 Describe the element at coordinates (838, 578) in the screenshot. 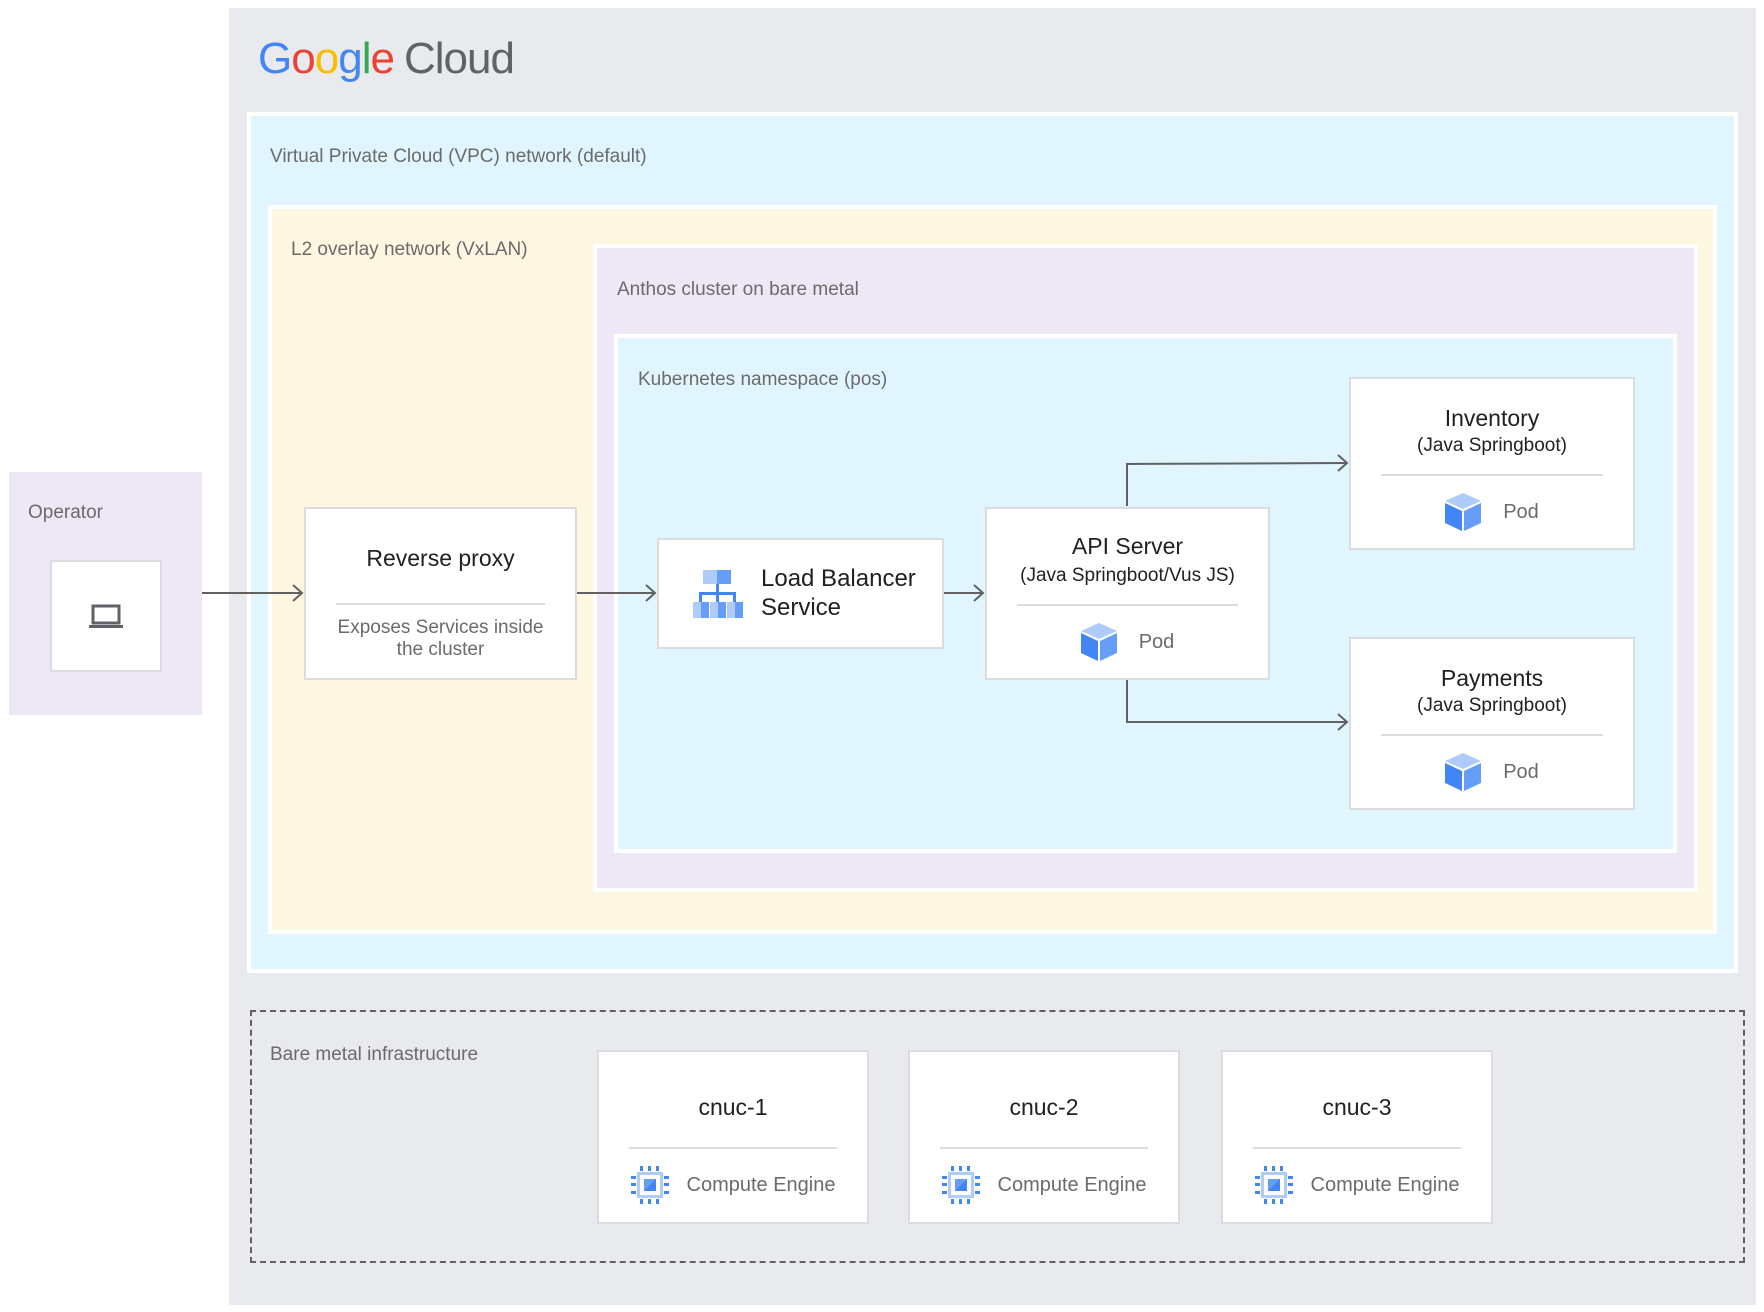

I see `load-balancer-title-line1: Load Balancer` at that location.